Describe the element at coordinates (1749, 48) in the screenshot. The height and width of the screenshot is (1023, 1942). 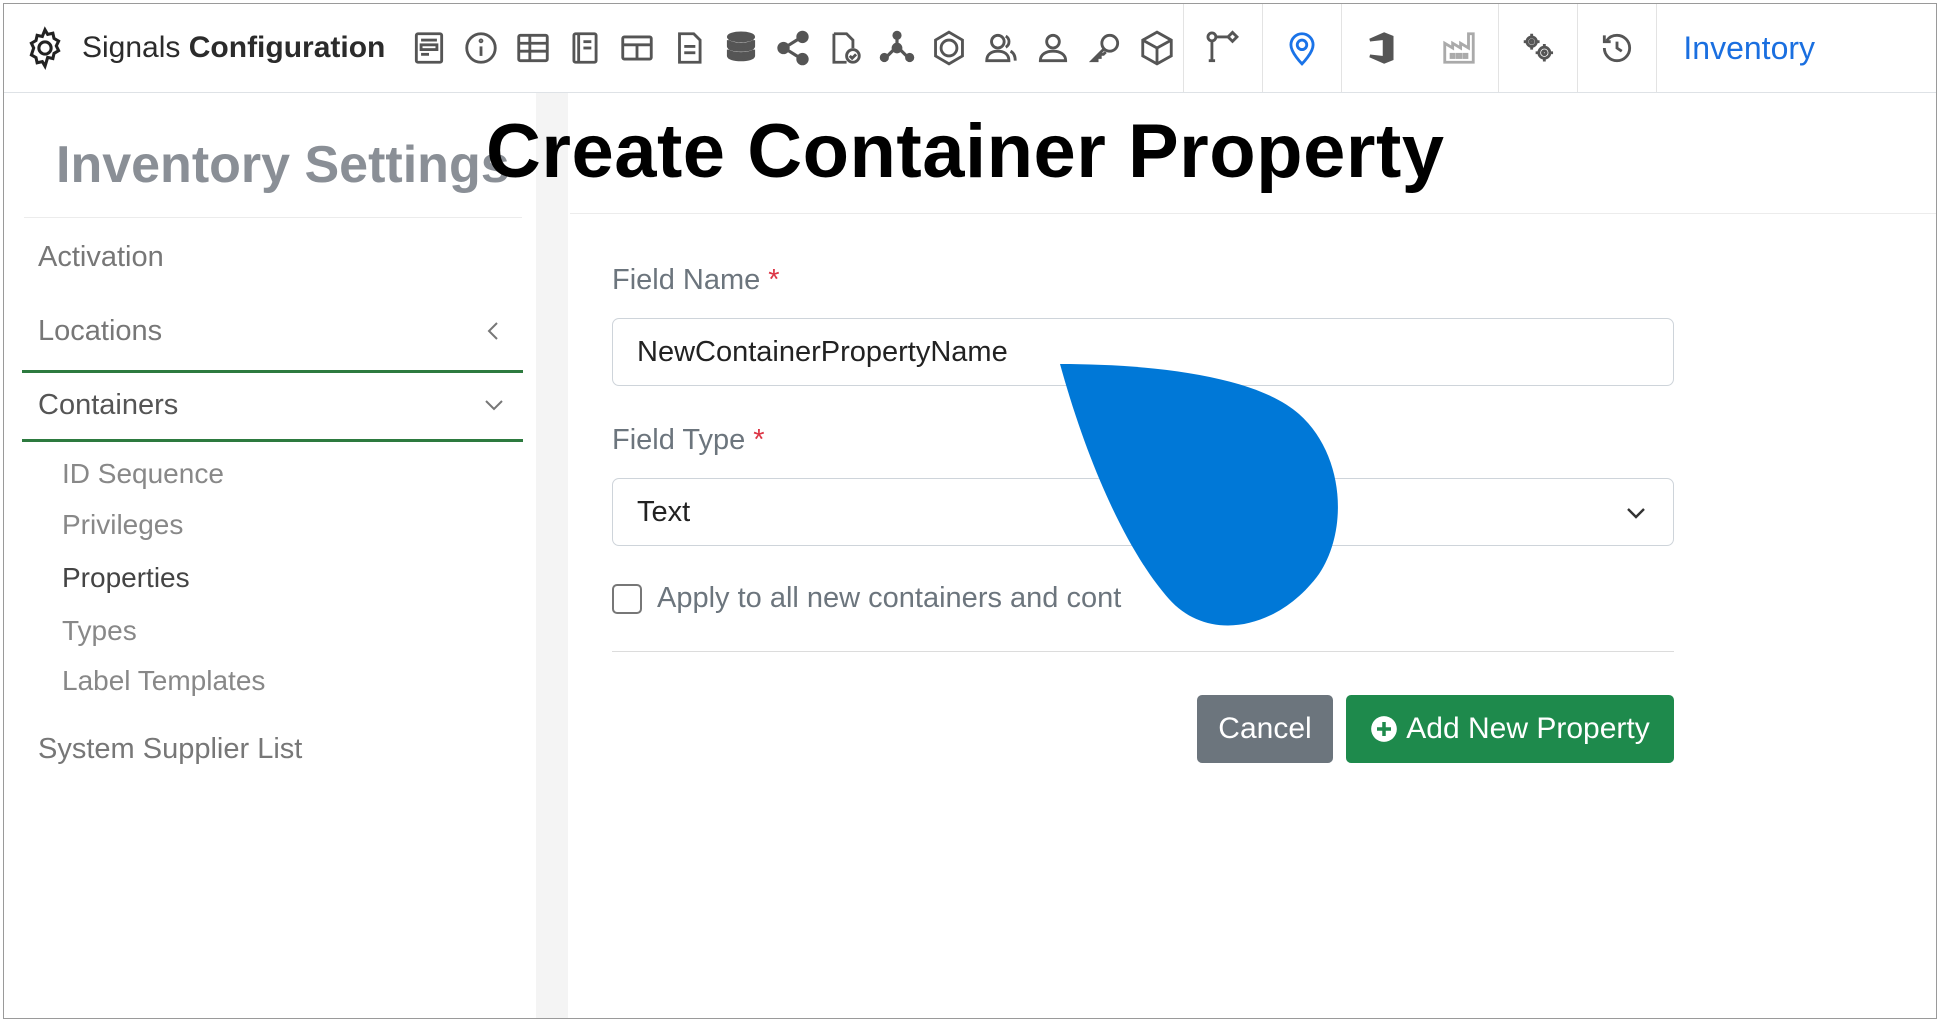
I see `inventory-nav-link: Inventory` at that location.